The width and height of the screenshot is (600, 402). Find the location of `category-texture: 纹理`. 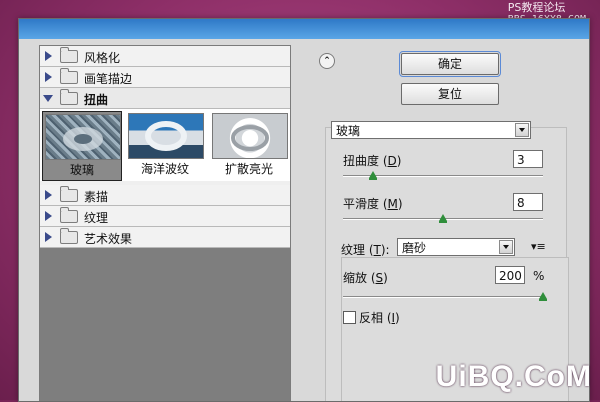

category-texture: 纹理 is located at coordinates (165, 216).